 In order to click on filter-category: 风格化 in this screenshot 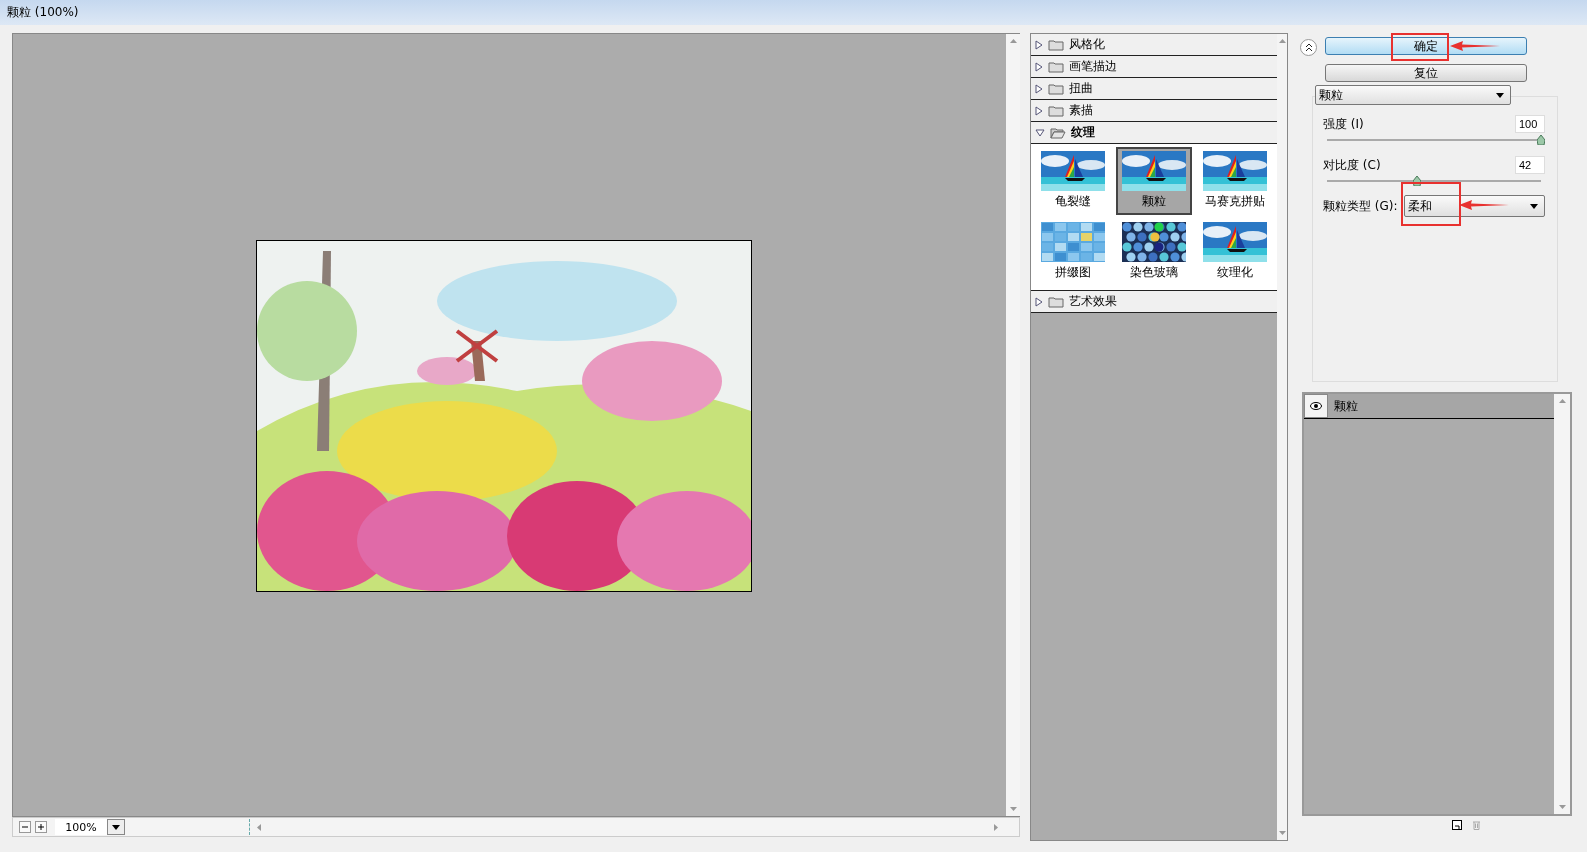, I will do `click(1154, 45)`.